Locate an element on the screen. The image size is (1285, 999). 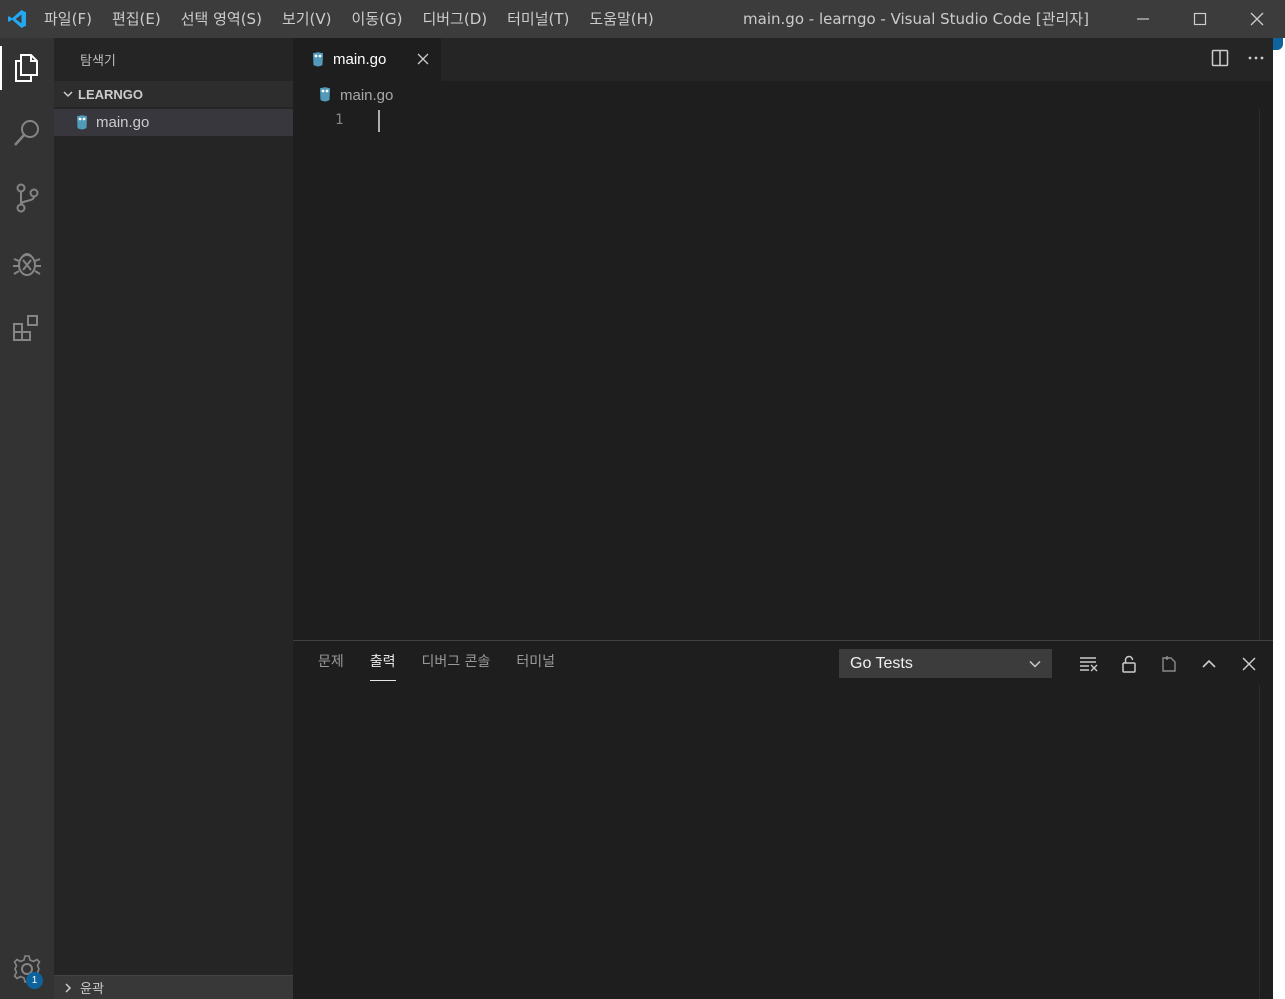
menu-go: 이동(G) is located at coordinates (377, 19).